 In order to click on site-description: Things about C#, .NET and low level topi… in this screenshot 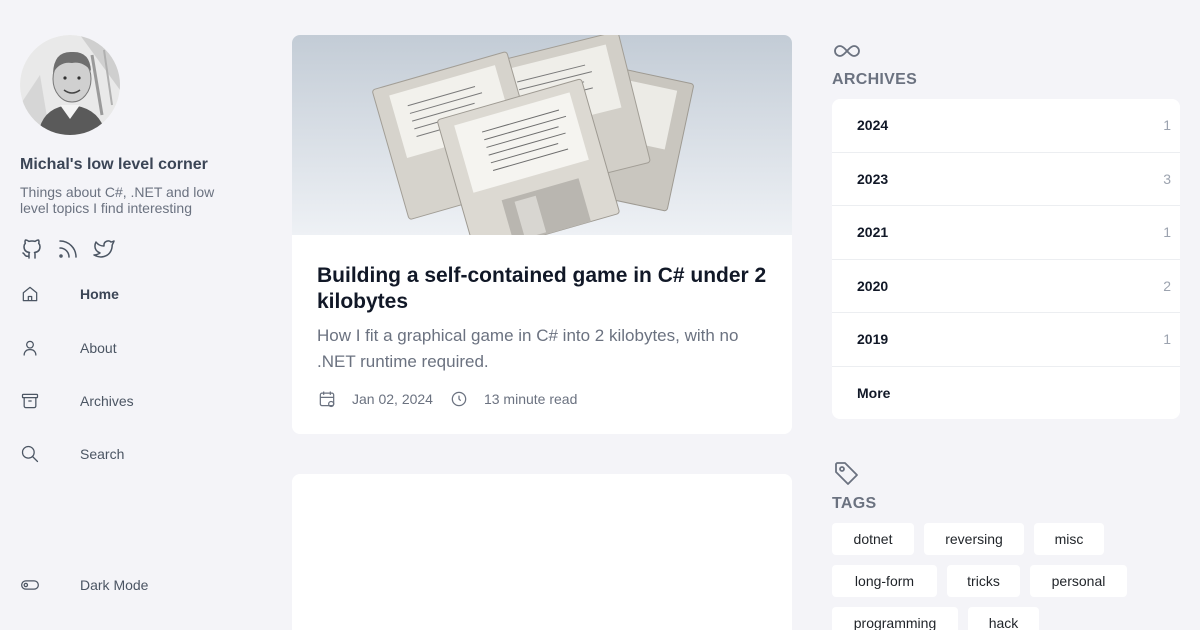, I will do `click(117, 200)`.